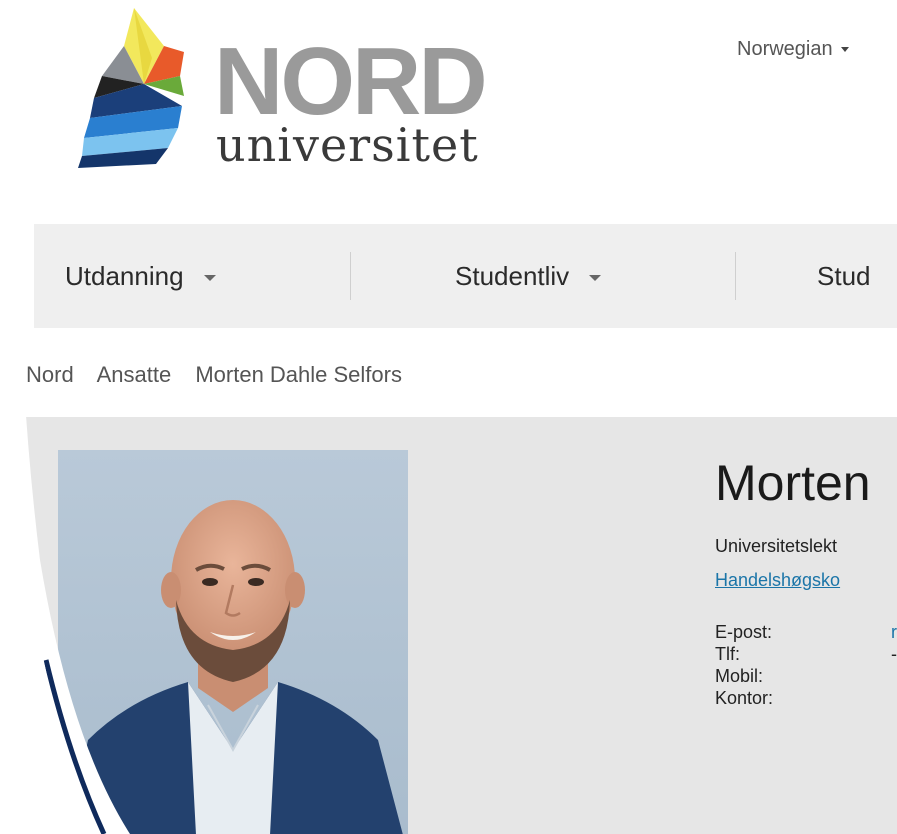 The width and height of the screenshot is (897, 834). What do you see at coordinates (785, 49) in the screenshot?
I see `language-label: Norwegian` at bounding box center [785, 49].